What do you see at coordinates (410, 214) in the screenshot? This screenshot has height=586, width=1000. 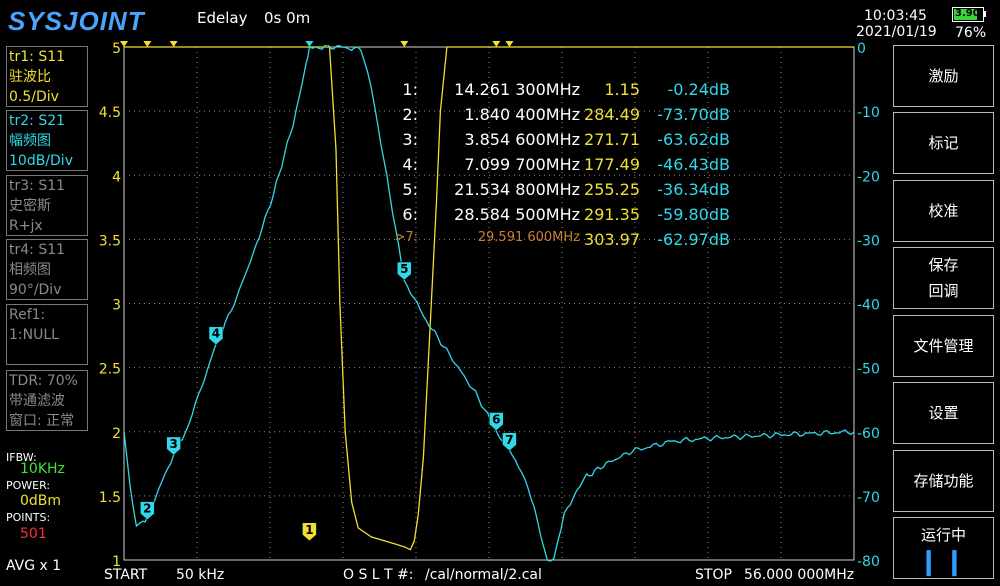 I see `marker-row-id: 6:` at bounding box center [410, 214].